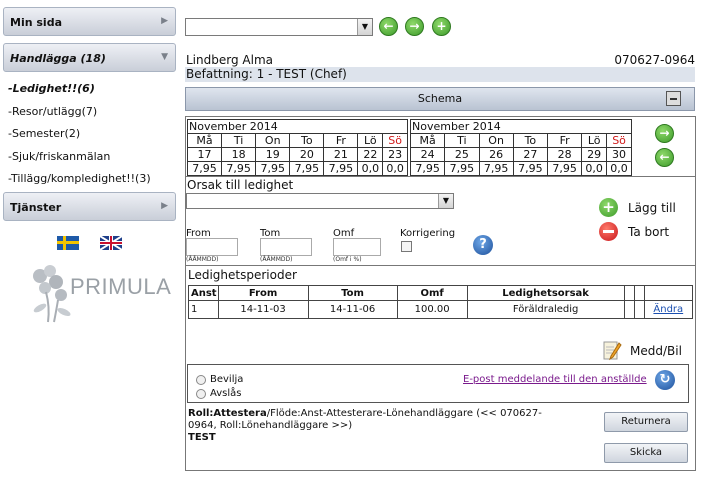  What do you see at coordinates (427, 154) in the screenshot?
I see `calendar-date: 24` at bounding box center [427, 154].